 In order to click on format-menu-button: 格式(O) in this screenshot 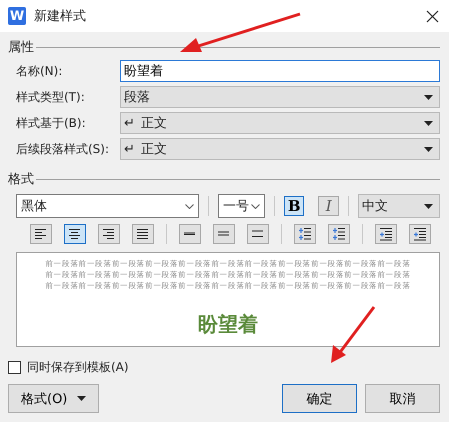, I will do `click(54, 398)`.